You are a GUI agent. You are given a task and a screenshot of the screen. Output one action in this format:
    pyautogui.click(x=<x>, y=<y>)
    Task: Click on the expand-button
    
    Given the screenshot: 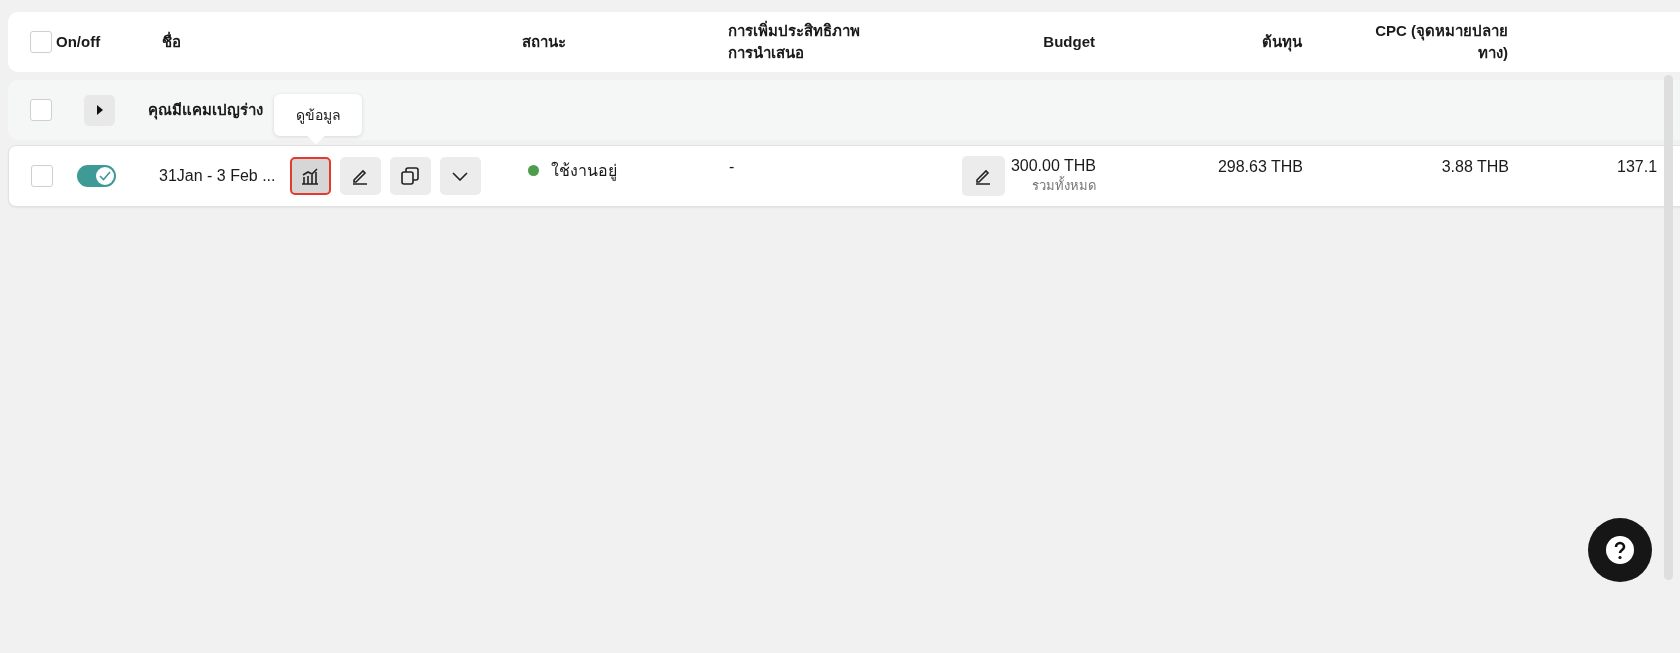 What is the action you would take?
    pyautogui.click(x=99, y=110)
    